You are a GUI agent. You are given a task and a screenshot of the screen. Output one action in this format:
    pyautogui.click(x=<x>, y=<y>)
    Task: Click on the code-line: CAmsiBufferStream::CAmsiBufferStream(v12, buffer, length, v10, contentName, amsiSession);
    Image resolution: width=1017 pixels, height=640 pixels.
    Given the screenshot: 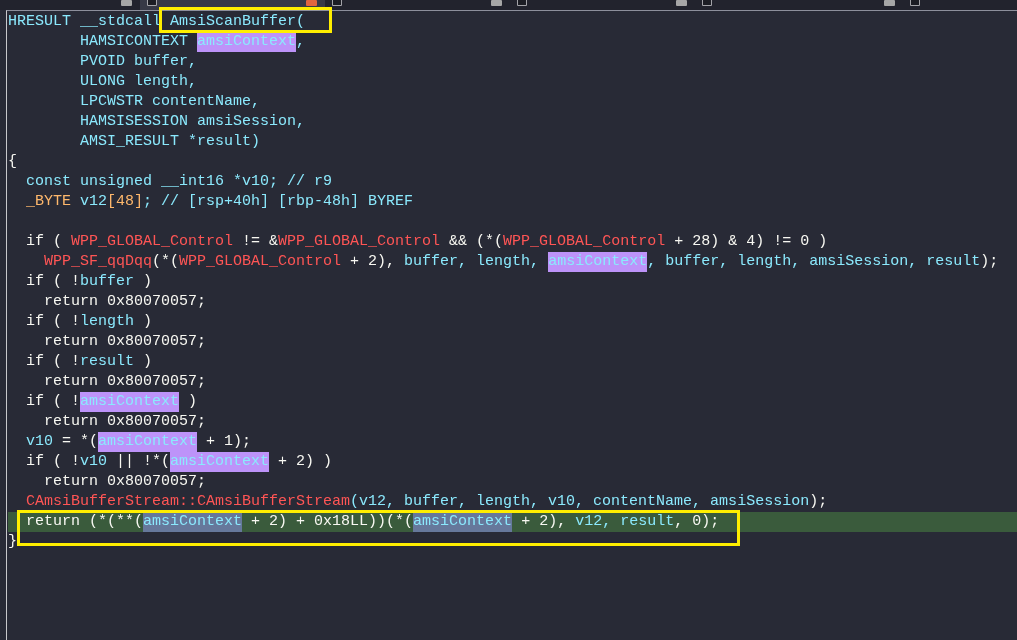 What is the action you would take?
    pyautogui.click(x=427, y=502)
    